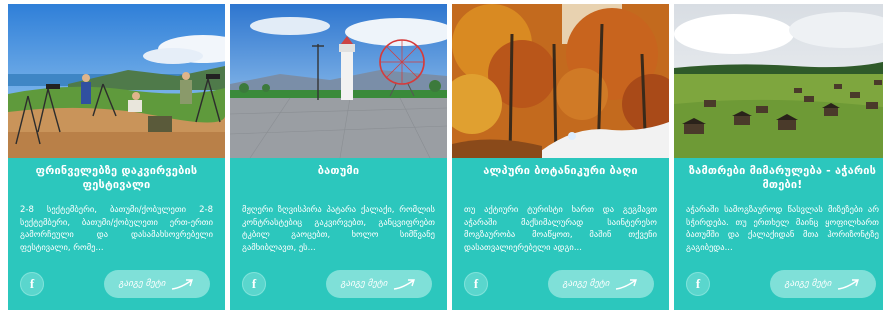 This screenshot has height=314, width=883. What do you see at coordinates (782, 178) in the screenshot?
I see `card-title: ზამთრები მიმარულება - აჭარის მთები!` at bounding box center [782, 178].